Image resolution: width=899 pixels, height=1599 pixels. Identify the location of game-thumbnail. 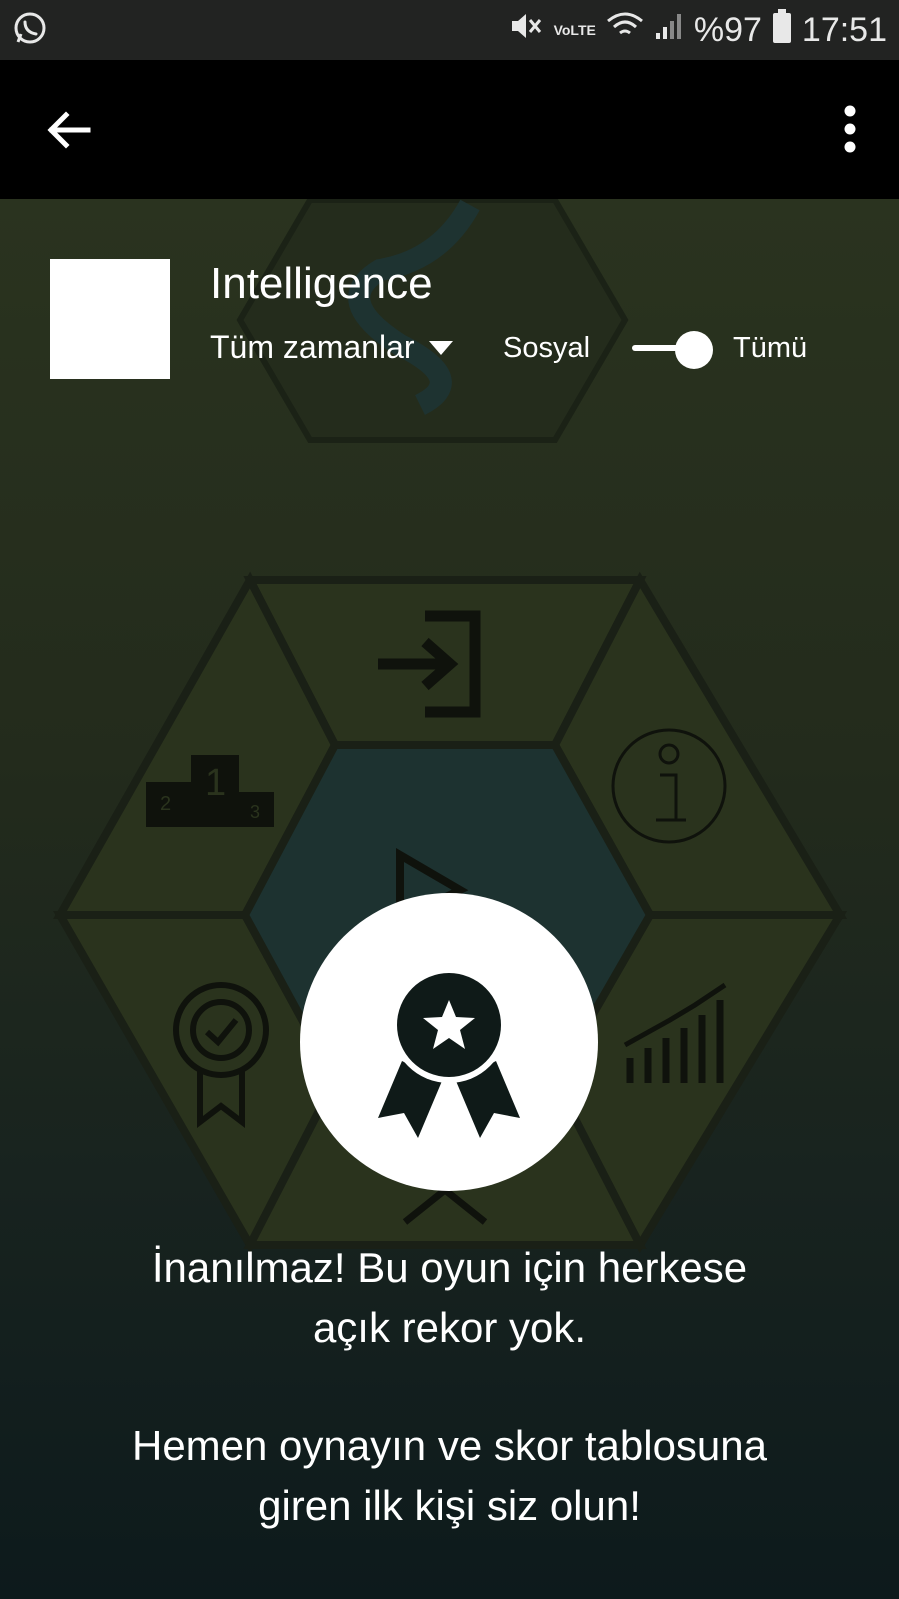
(110, 319).